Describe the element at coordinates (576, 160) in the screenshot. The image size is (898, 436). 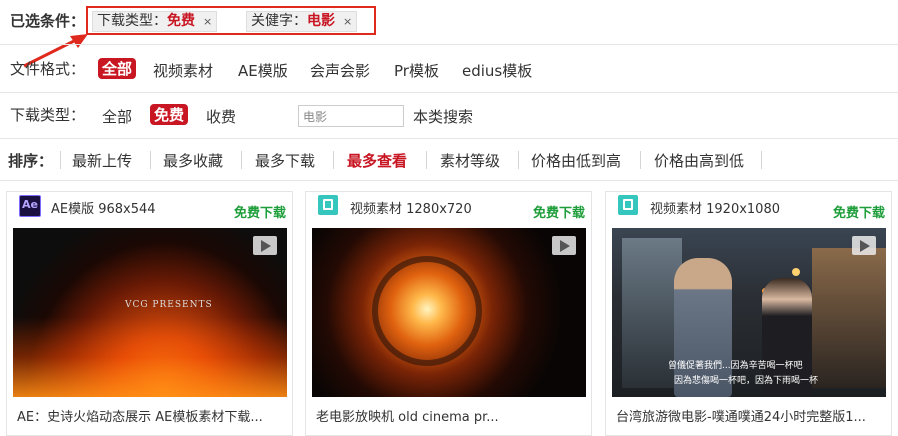
I see `sort-price-asc: 价格由低到高` at that location.